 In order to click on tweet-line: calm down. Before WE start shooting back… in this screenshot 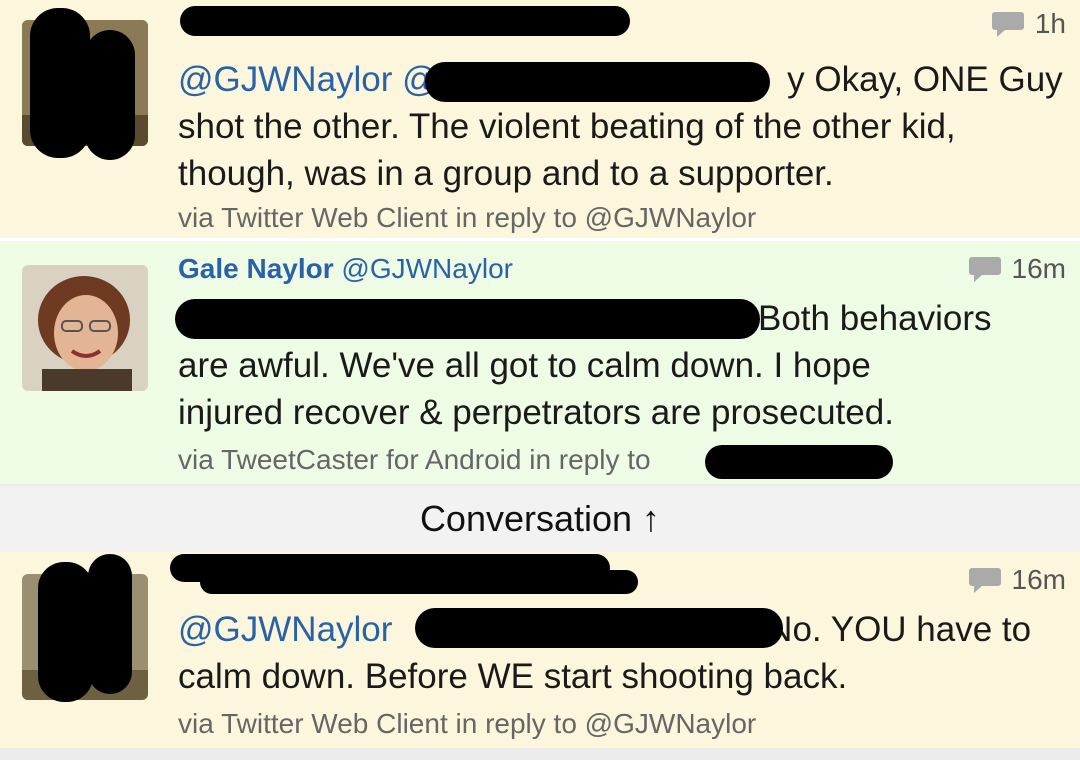, I will do `click(513, 676)`.